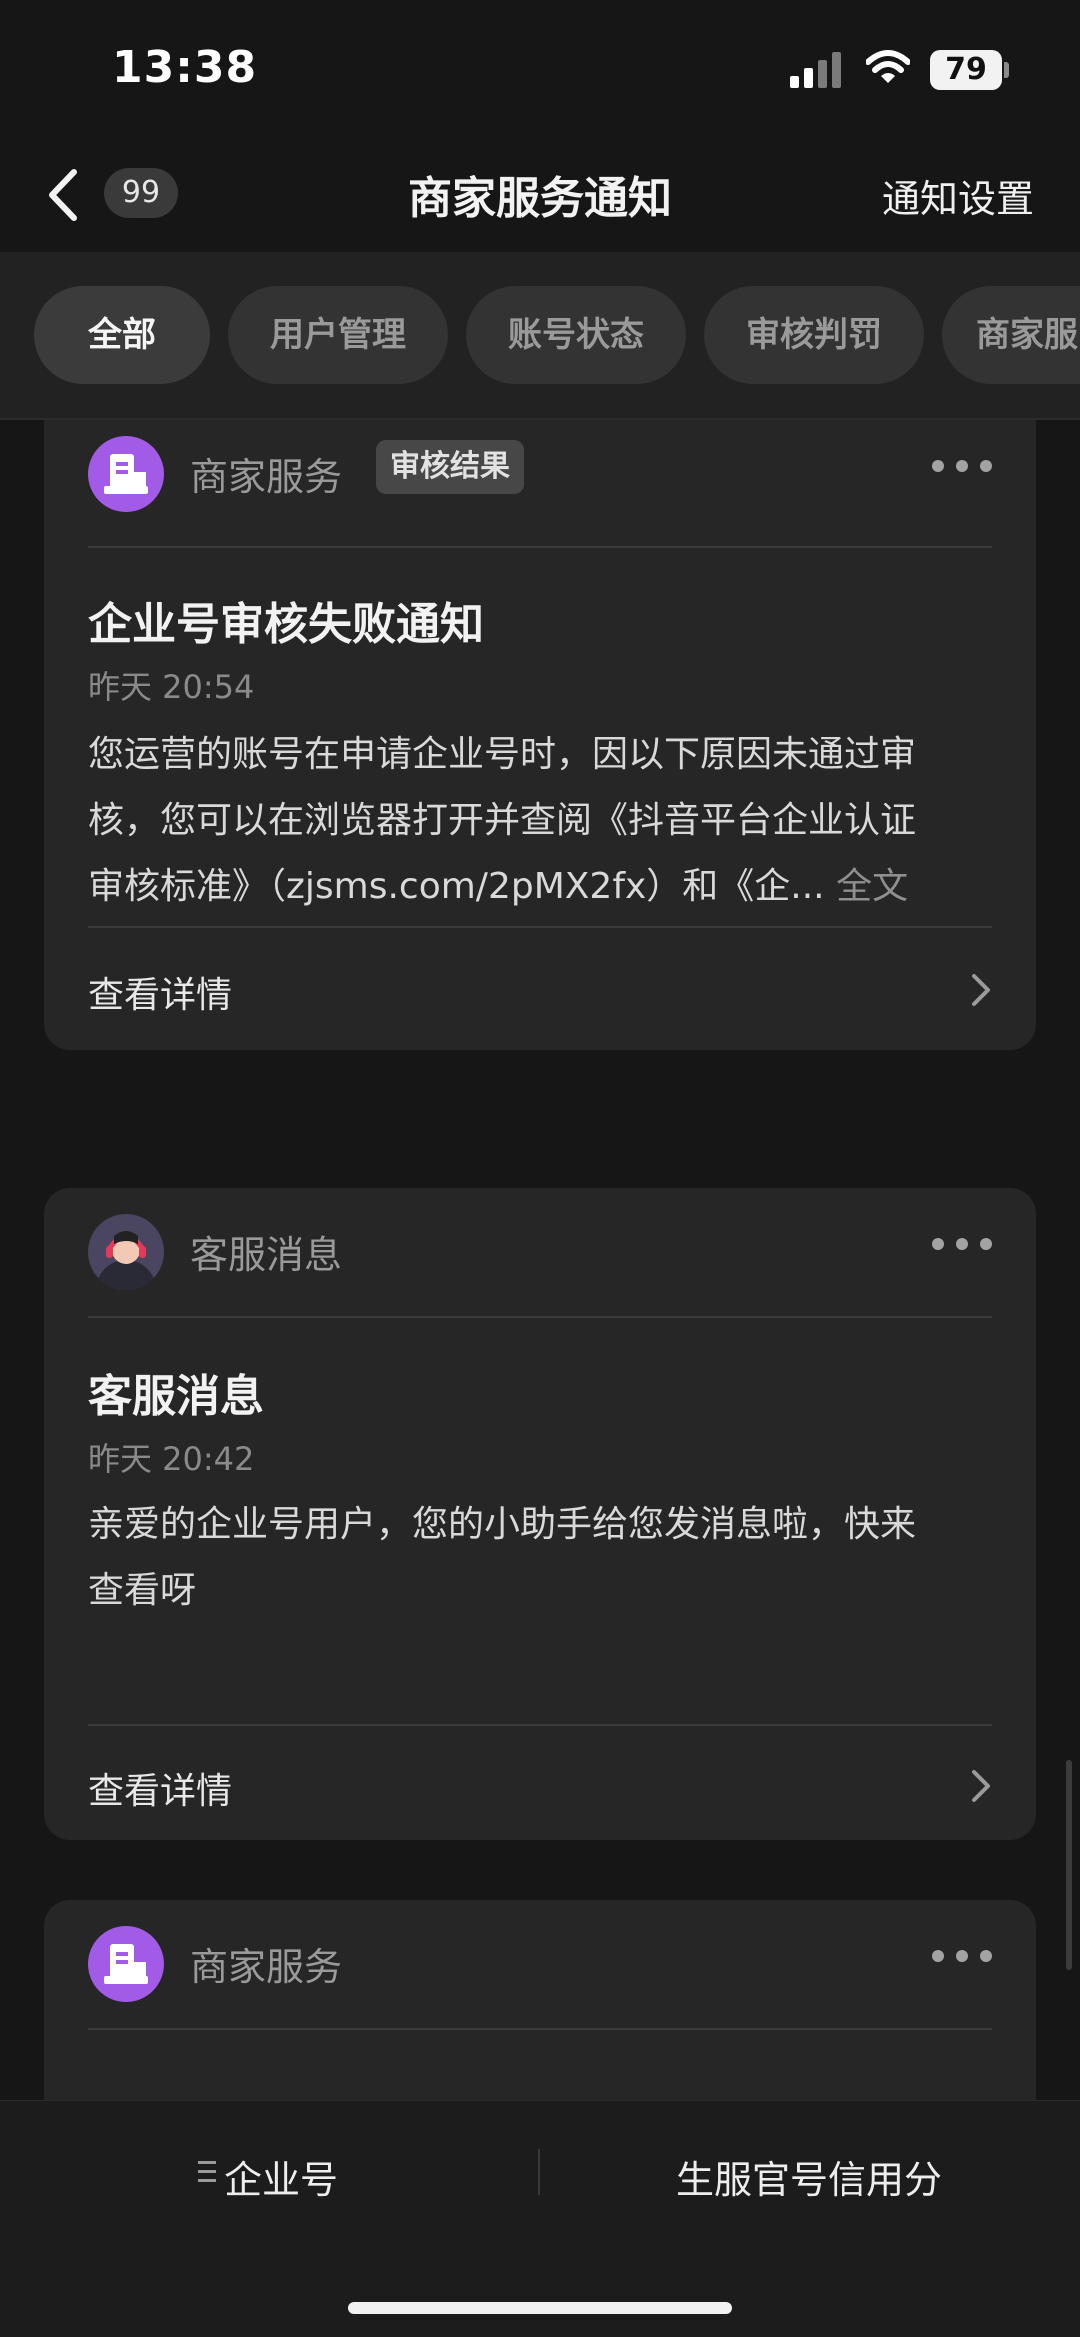 This screenshot has width=1080, height=2337. I want to click on back-arrow-icon, so click(63, 195).